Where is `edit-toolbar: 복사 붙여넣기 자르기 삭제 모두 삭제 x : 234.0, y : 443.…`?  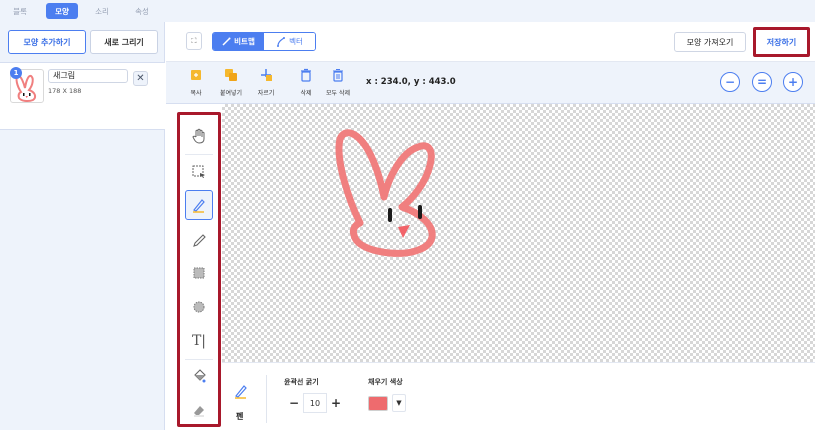
edit-toolbar: 복사 붙여넣기 자르기 삭제 모두 삭제 x : 234.0, y : 443.… is located at coordinates (490, 83).